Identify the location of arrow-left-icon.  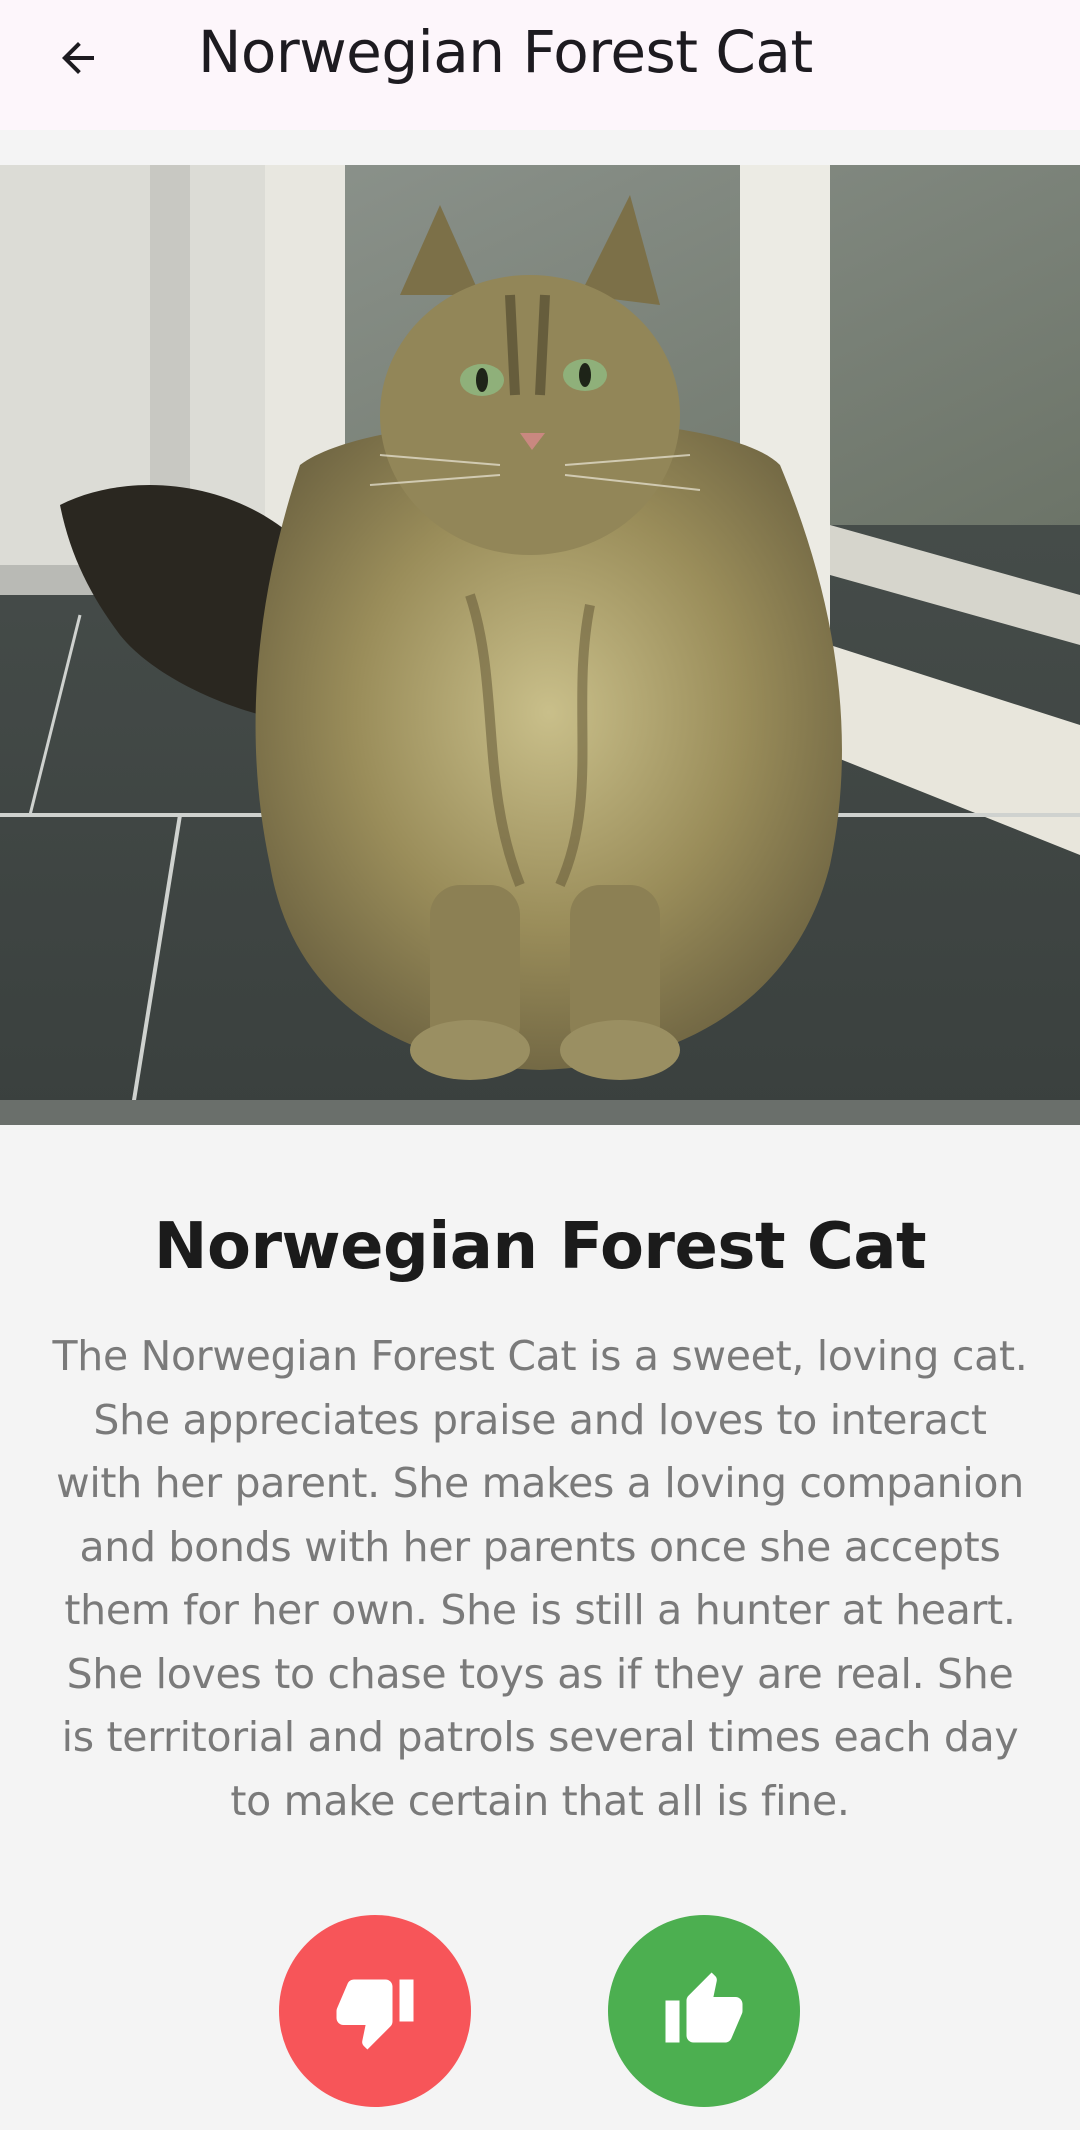
(78, 58).